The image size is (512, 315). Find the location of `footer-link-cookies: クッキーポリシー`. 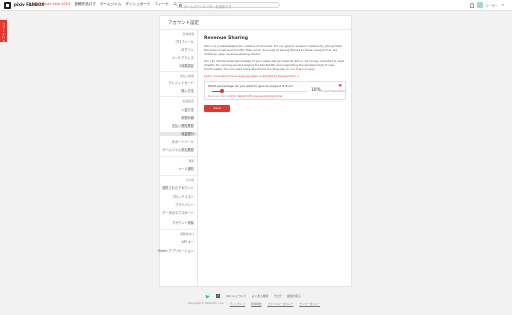

footer-link-cookies: クッキーポリシー is located at coordinates (309, 304).